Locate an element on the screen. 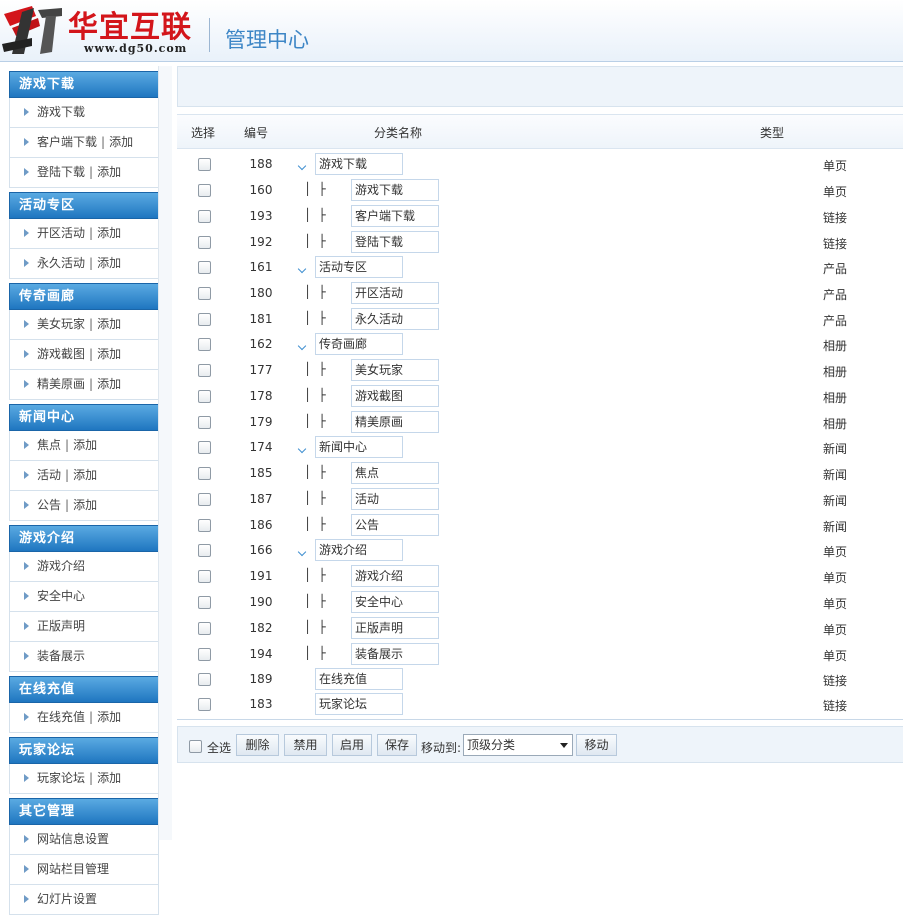 The height and width of the screenshot is (919, 903). category-name-input: 开区活动 is located at coordinates (395, 293).